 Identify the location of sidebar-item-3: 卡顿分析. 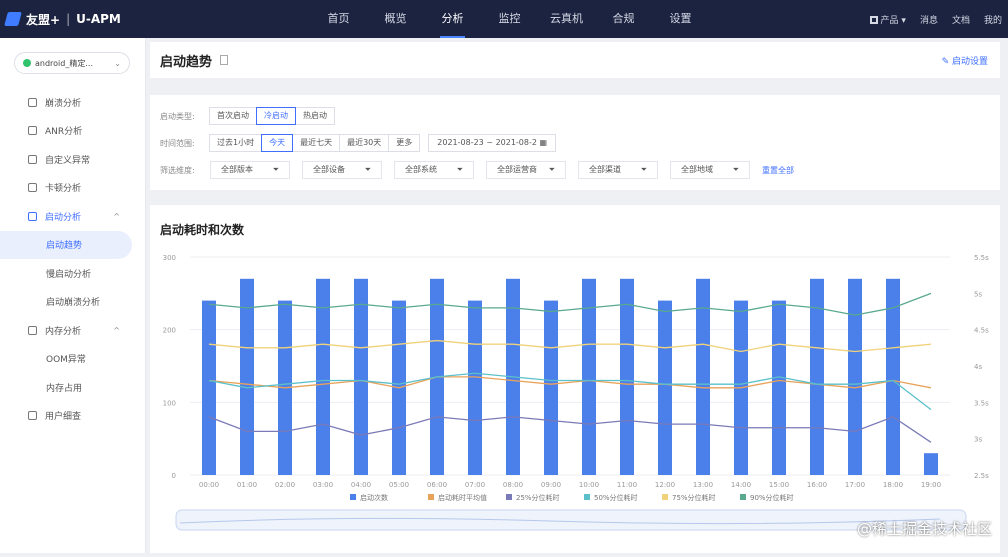
(73, 188).